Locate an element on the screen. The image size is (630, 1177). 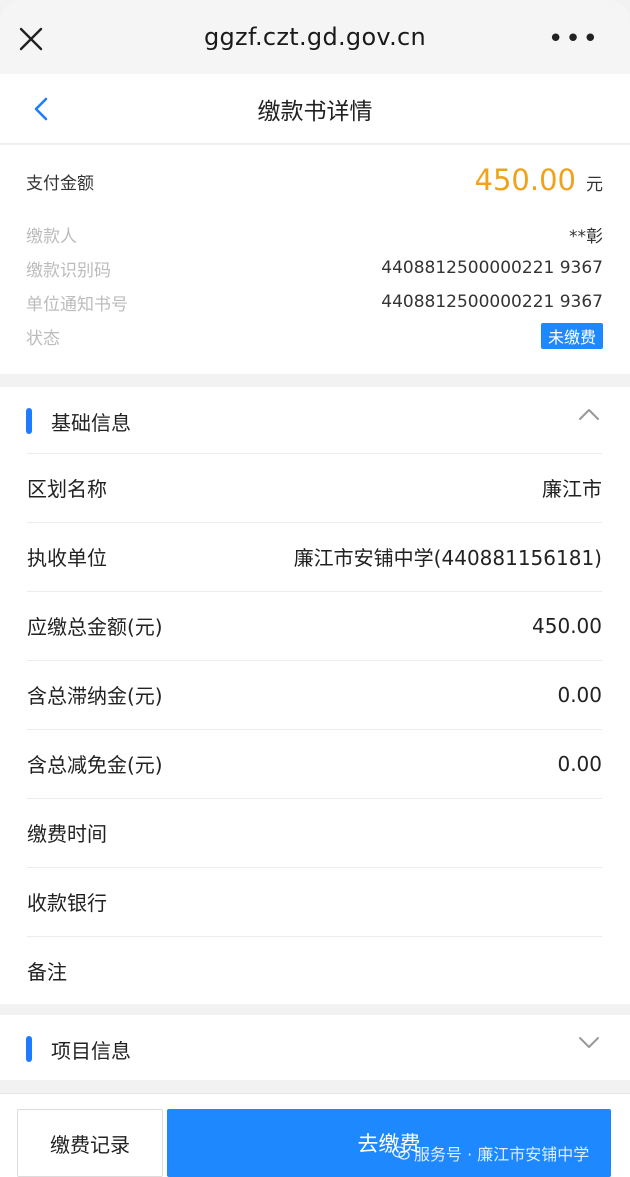
info-row-region: 区划名称 廉江市 is located at coordinates (314, 487).